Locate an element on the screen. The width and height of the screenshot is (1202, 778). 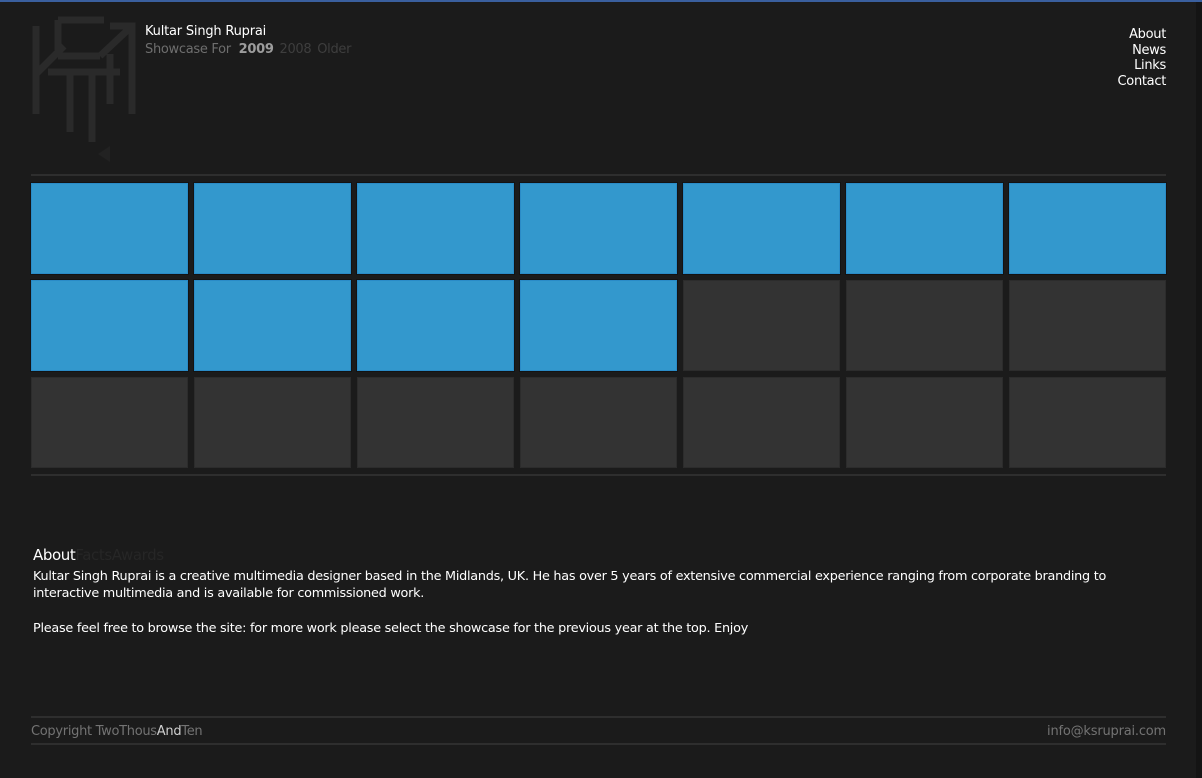
tab-about: About is located at coordinates (54, 555).